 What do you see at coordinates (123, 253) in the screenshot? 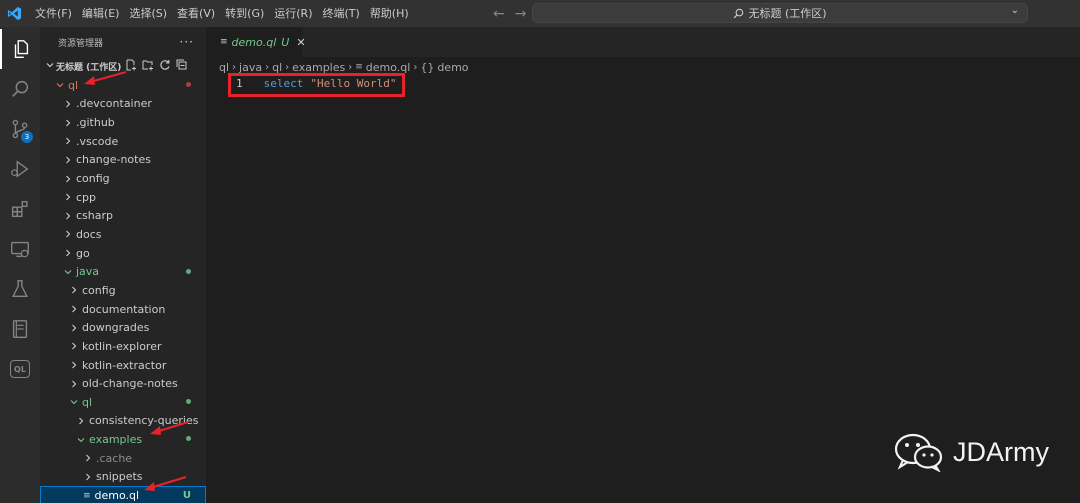
I see `folder-item: go` at bounding box center [123, 253].